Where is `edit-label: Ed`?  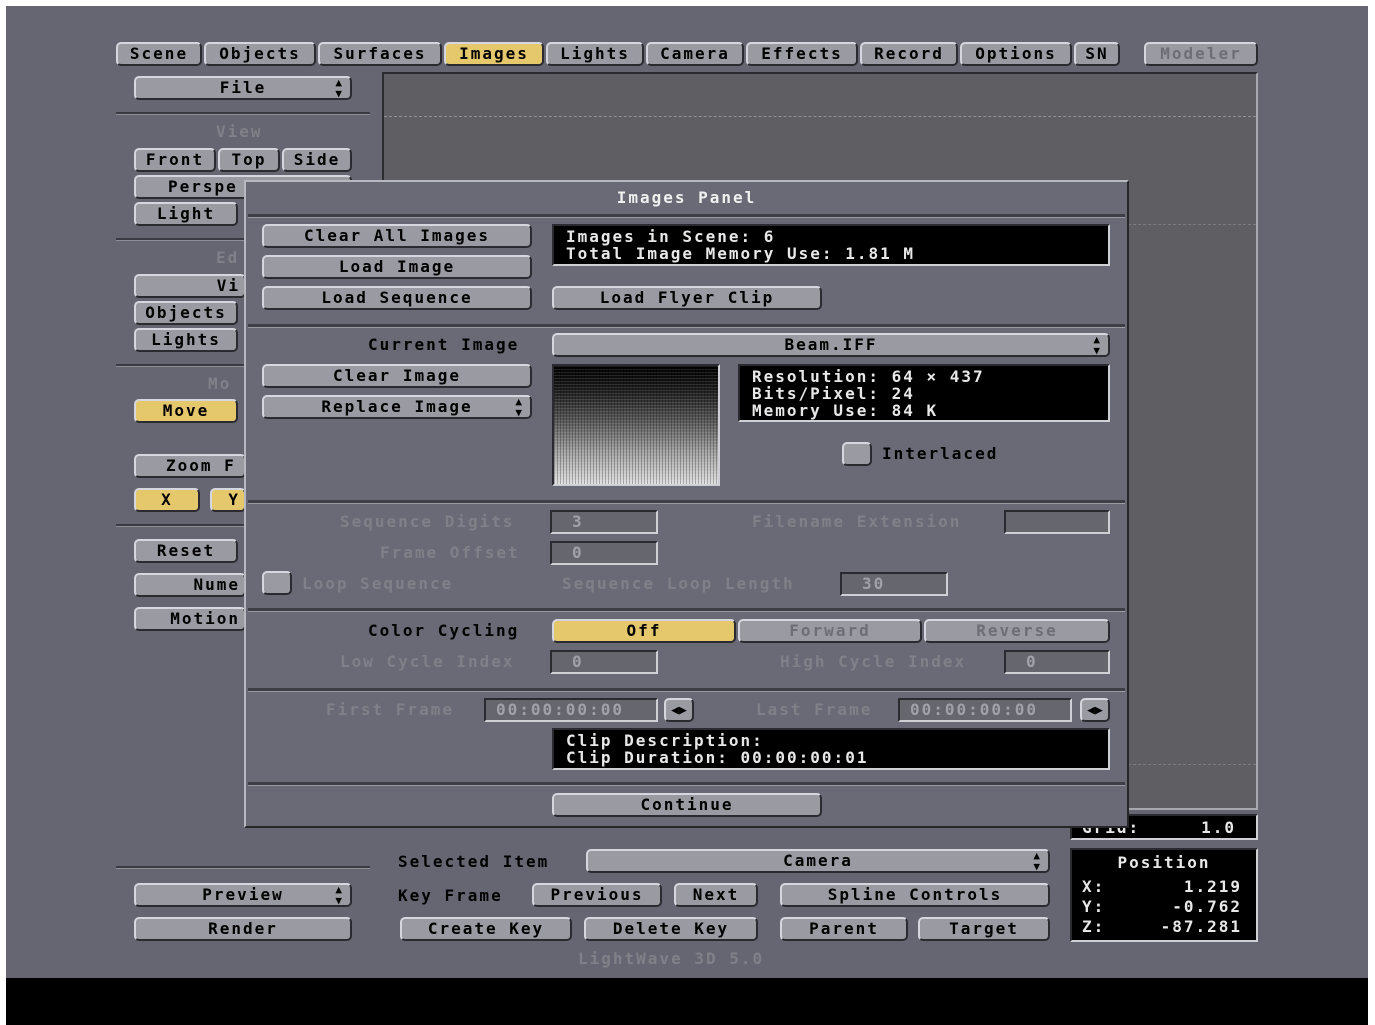
edit-label: Ed is located at coordinates (228, 257).